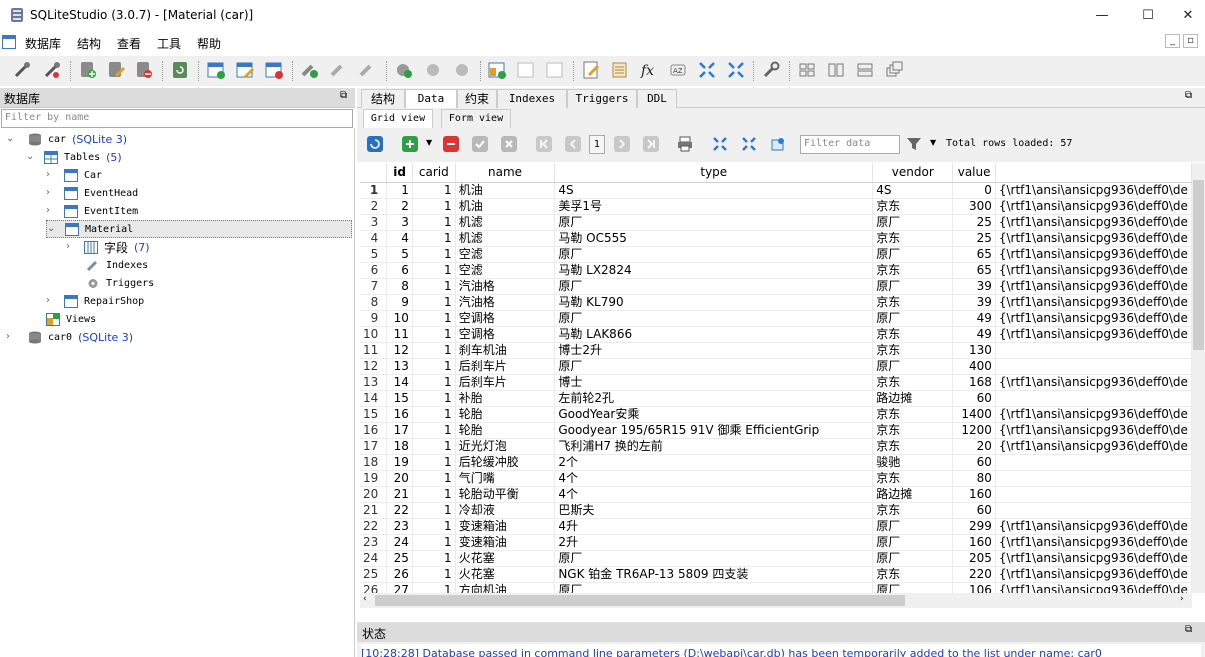  I want to click on table-row: 12 13 1 后刹车片 原厂 原厂 400, so click(776, 366).